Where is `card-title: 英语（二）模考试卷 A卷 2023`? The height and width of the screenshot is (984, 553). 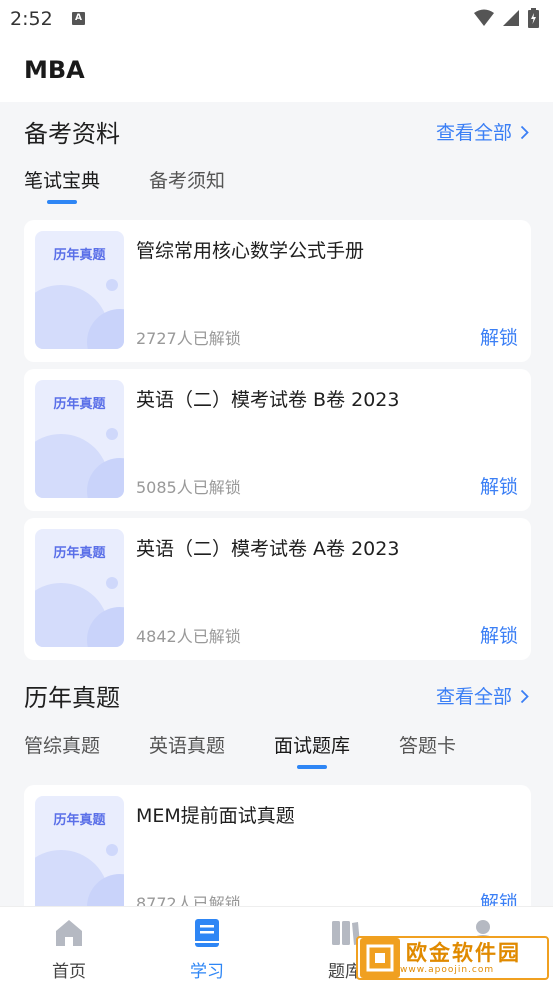
card-title: 英语（二）模考试卷 A卷 2023 is located at coordinates (268, 549).